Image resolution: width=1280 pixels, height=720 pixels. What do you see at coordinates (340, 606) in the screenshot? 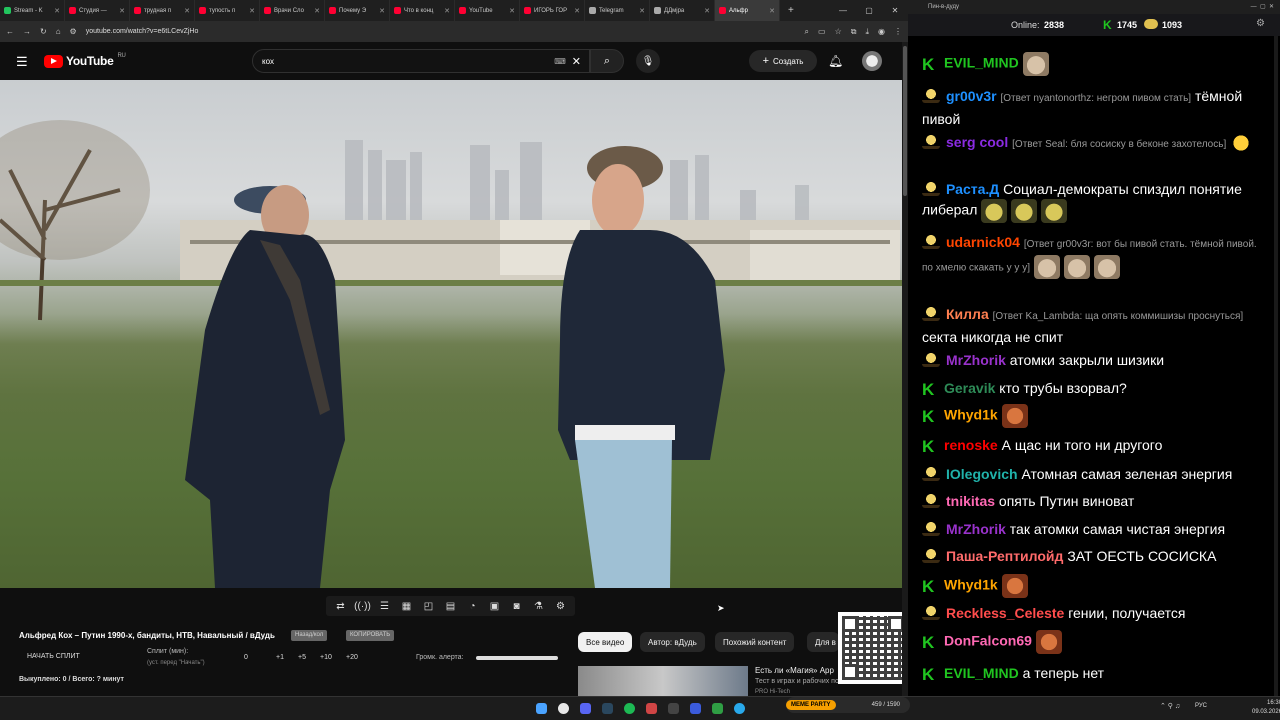
I see `loop-icon: ⇄` at bounding box center [340, 606].